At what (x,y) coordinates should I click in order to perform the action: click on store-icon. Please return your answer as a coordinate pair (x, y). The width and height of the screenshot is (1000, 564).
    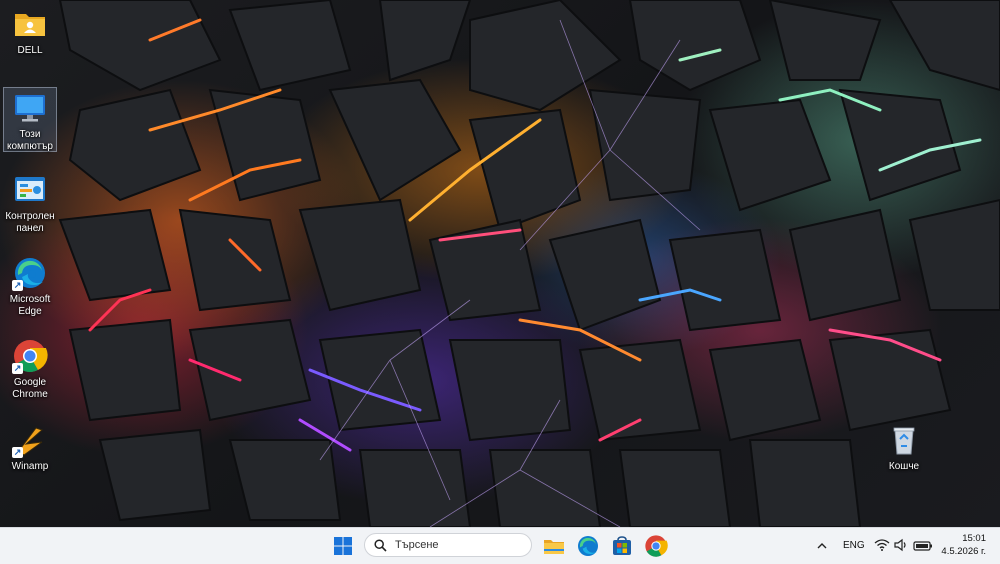
    Looking at the image, I should click on (622, 545).